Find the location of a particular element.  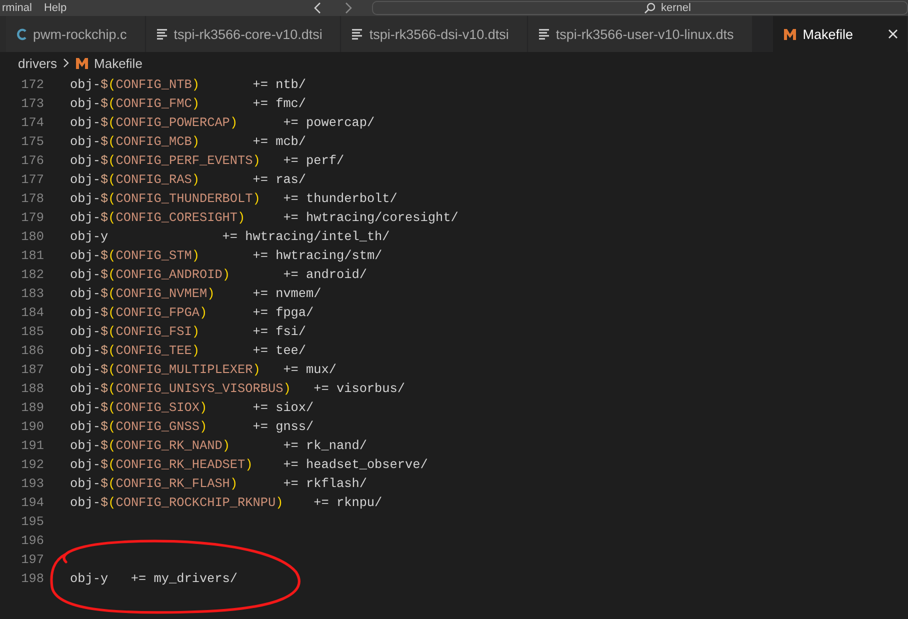

close-icon is located at coordinates (893, 34).